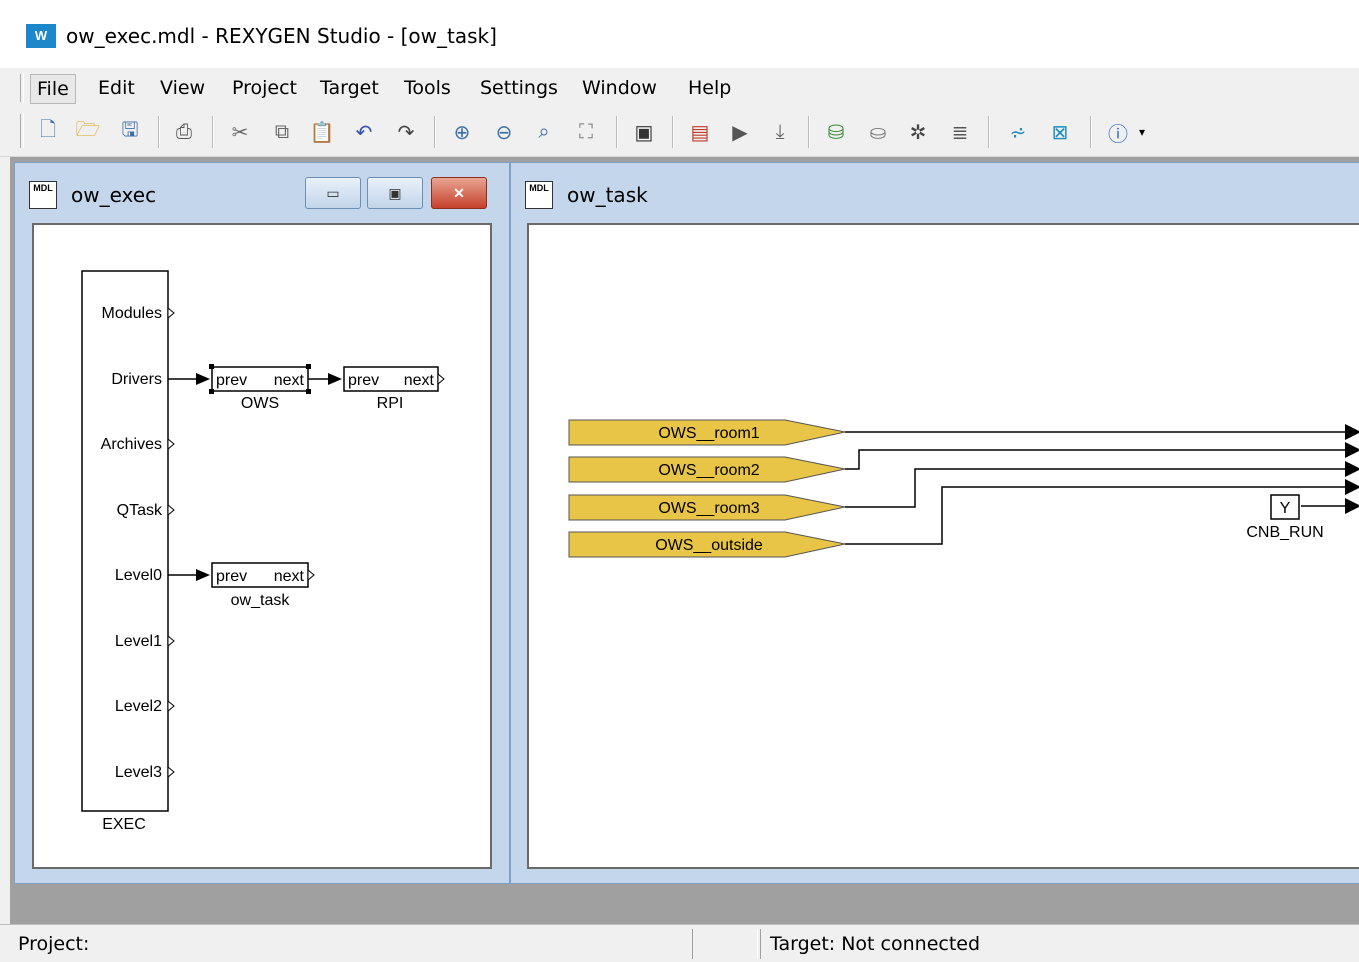 This screenshot has width=1359, height=962. What do you see at coordinates (586, 132) in the screenshot?
I see `zoom-grid-icon: ⛶` at bounding box center [586, 132].